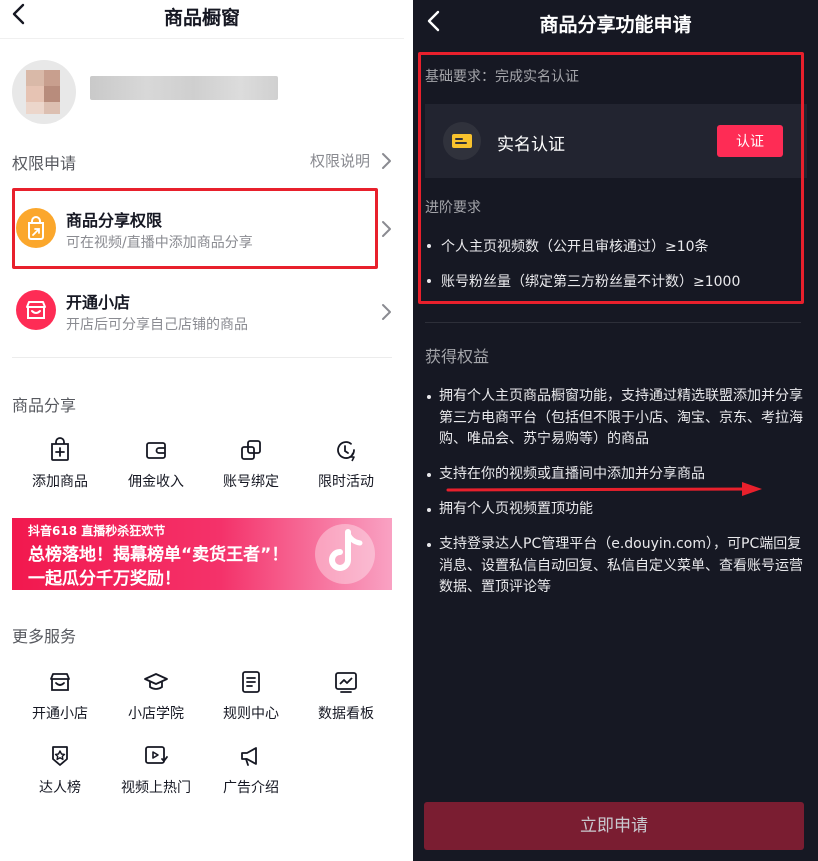 The width and height of the screenshot is (818, 861). I want to click on graduation-cap-icon, so click(156, 681).